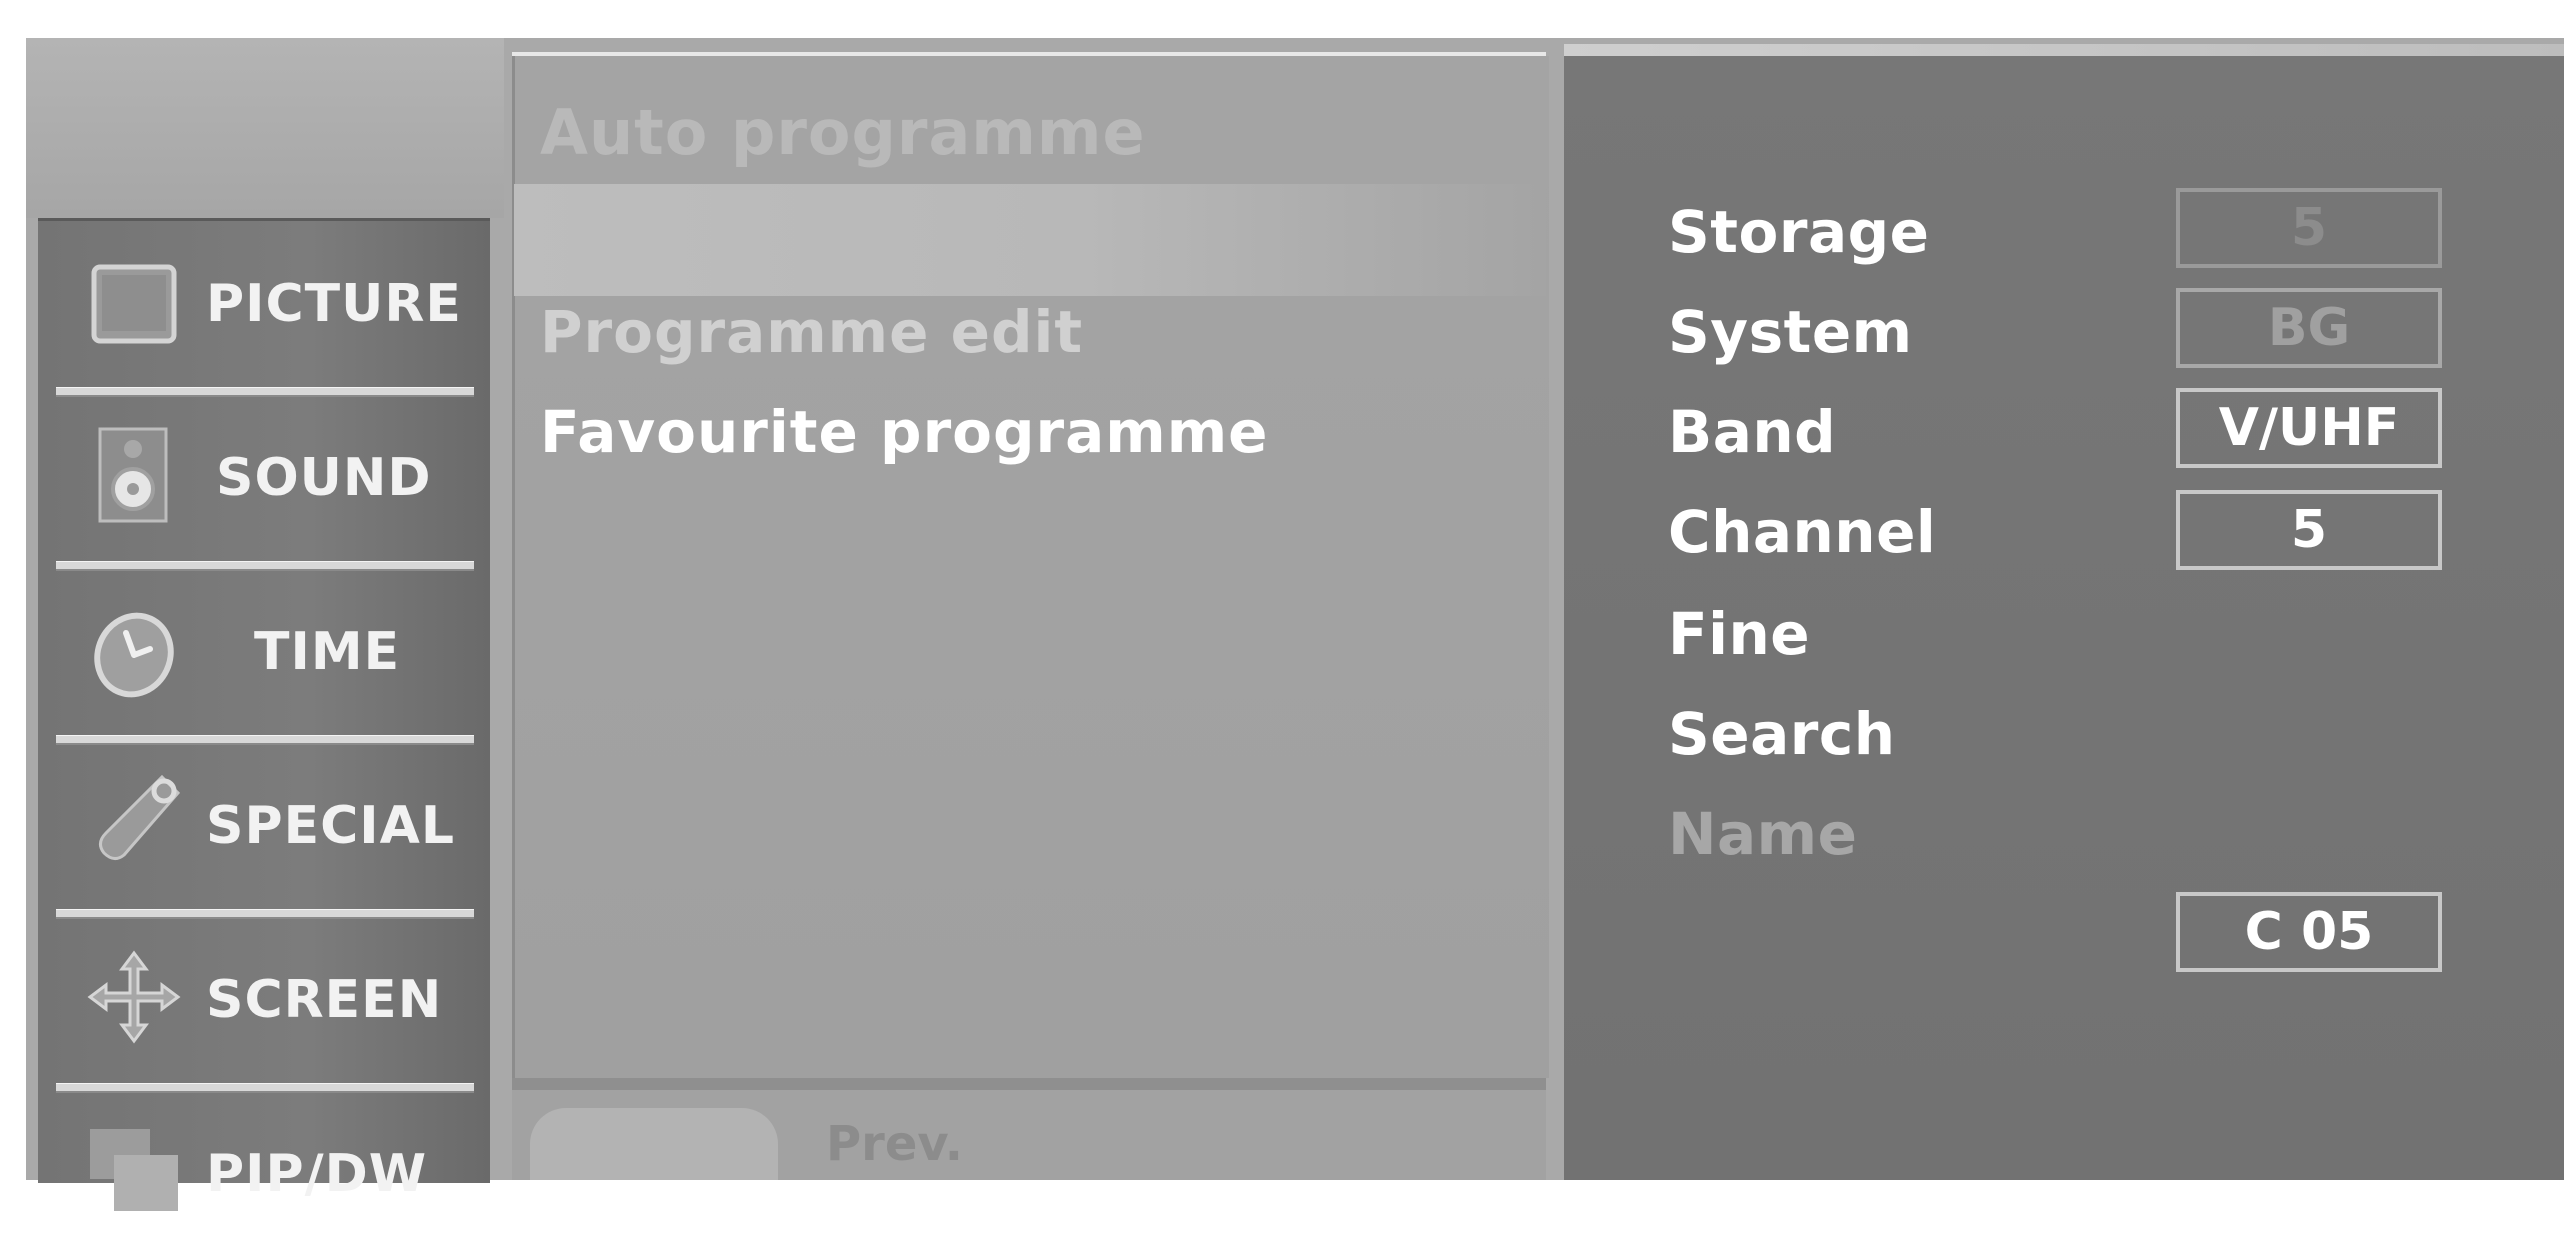  Describe the element at coordinates (1782, 734) in the screenshot. I see `search-label: Search` at that location.